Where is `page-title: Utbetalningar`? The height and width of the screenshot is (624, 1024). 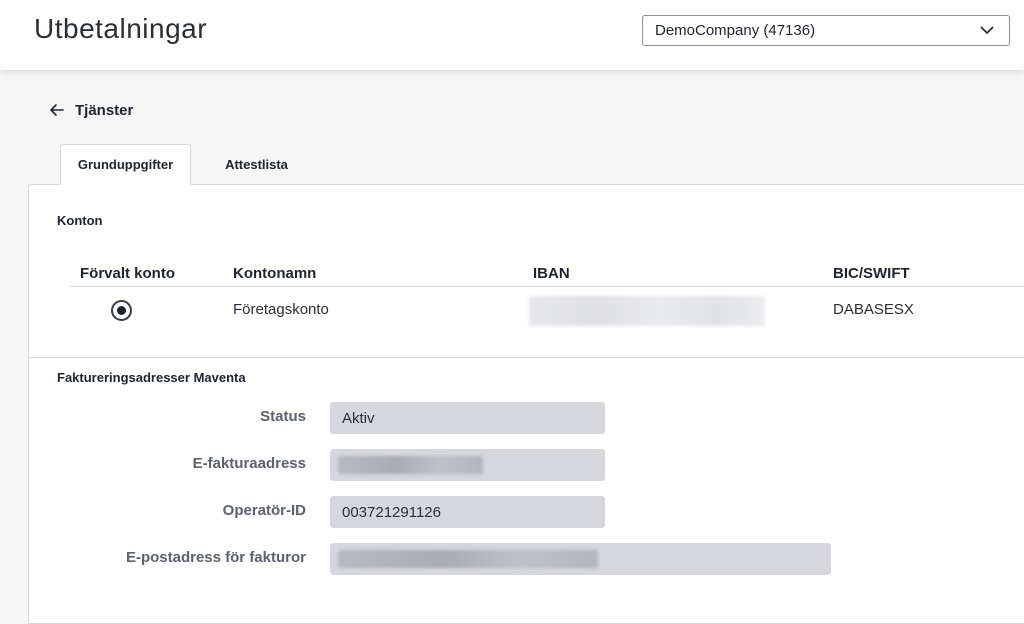
page-title: Utbetalningar is located at coordinates (121, 28).